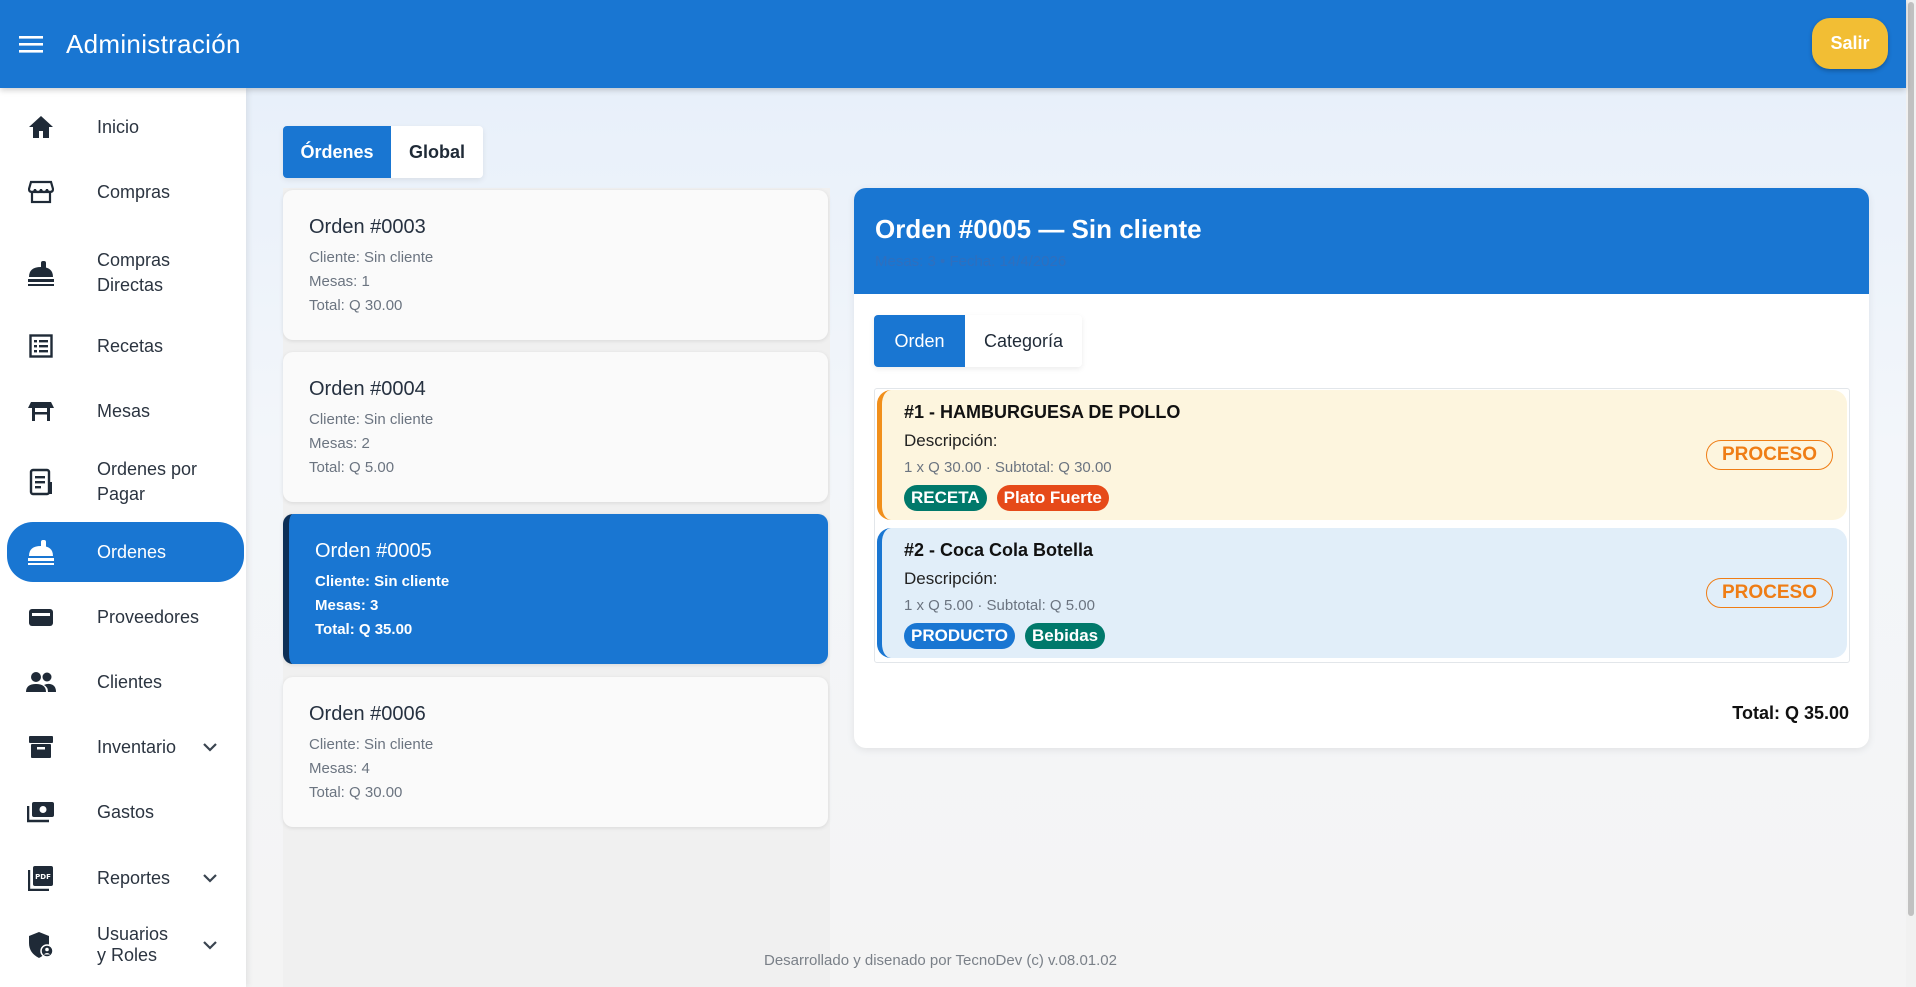 This screenshot has width=1916, height=987. I want to click on wallet-icon, so click(41, 617).